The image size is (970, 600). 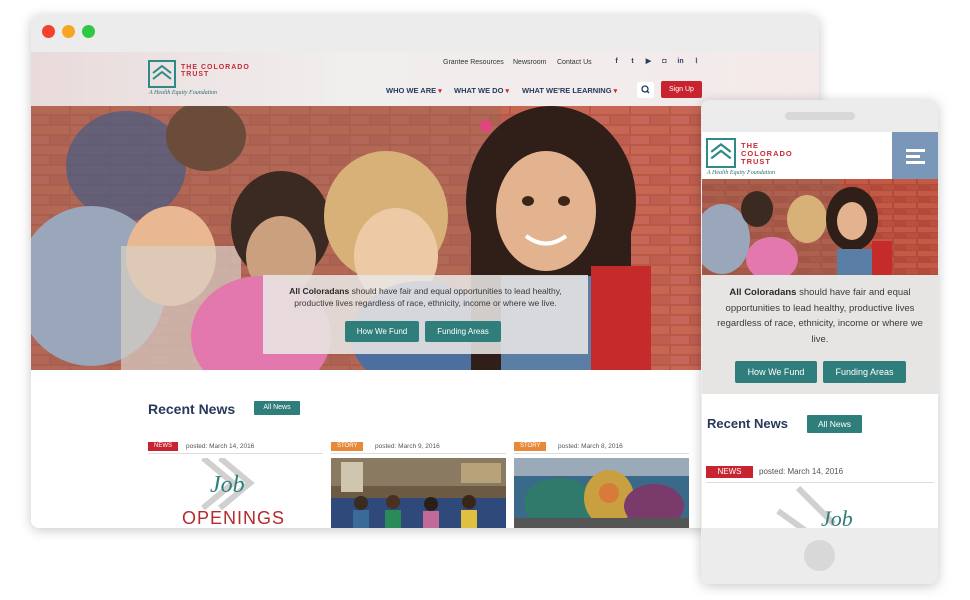 I want to click on search-button, so click(x=645, y=90).